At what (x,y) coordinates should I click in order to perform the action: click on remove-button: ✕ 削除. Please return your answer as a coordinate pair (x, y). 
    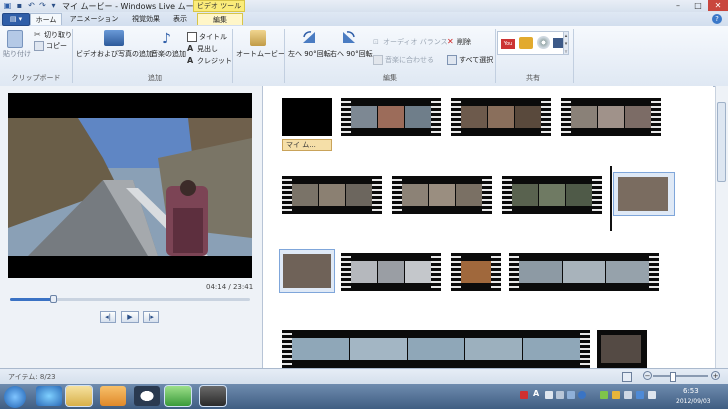
    Looking at the image, I should click on (459, 42).